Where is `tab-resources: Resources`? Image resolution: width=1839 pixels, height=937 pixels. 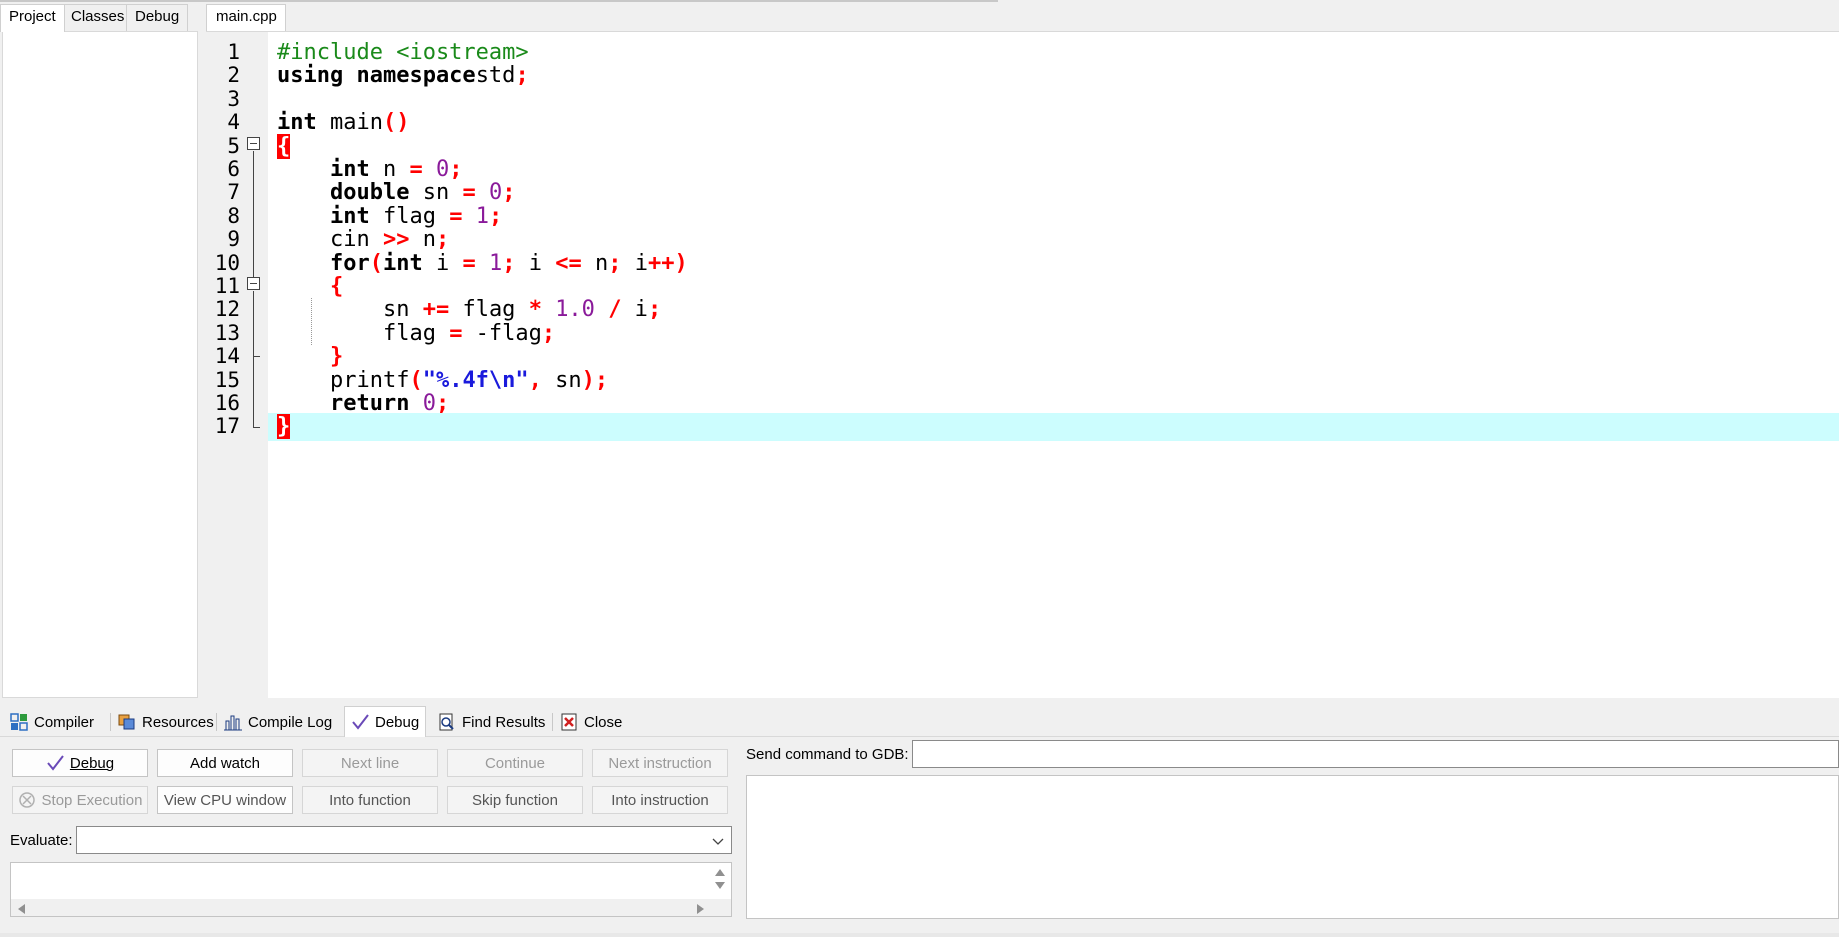 tab-resources: Resources is located at coordinates (166, 722).